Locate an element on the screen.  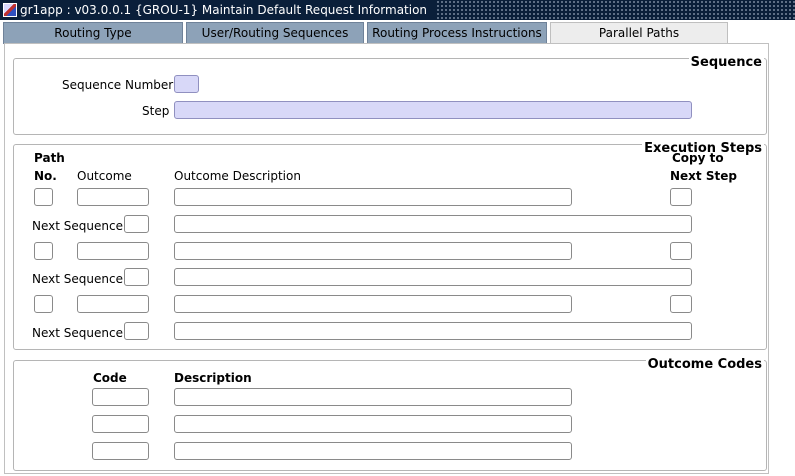
sequence-number-field is located at coordinates (186, 84).